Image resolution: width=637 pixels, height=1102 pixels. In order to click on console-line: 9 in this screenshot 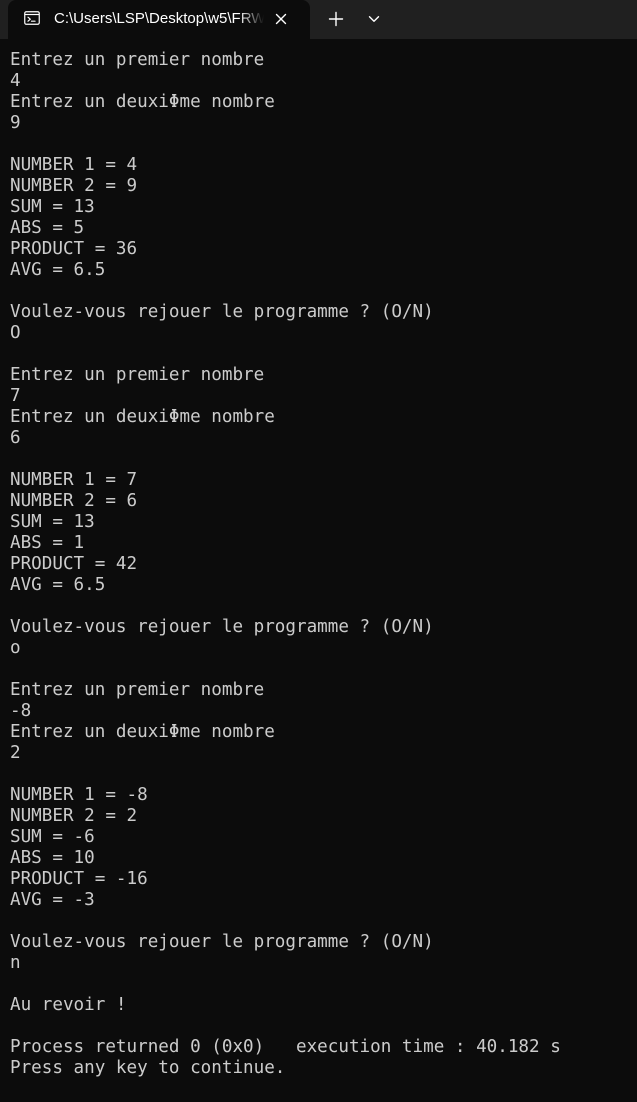, I will do `click(15, 123)`.